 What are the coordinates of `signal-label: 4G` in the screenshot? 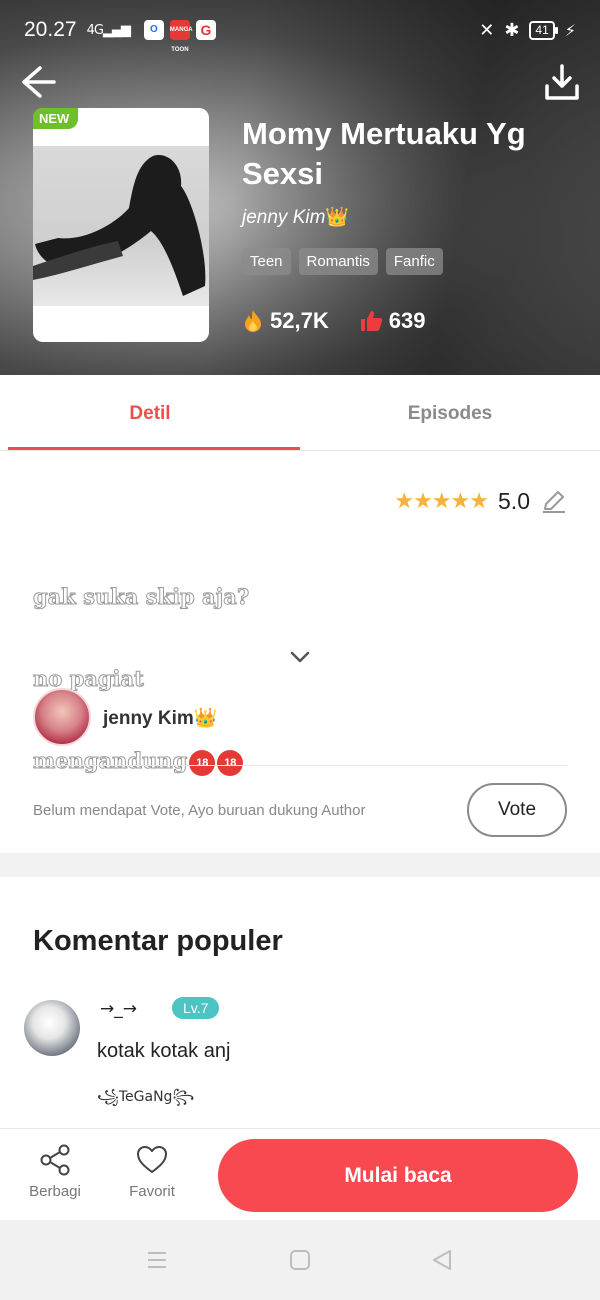 It's located at (95, 30).